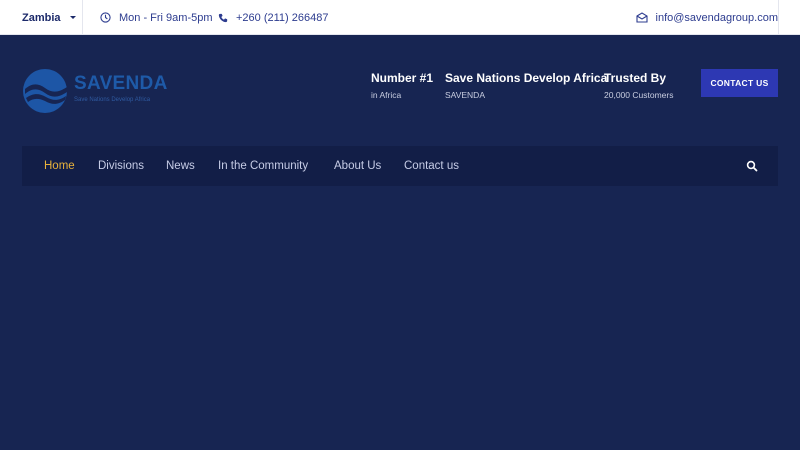 Image resolution: width=800 pixels, height=450 pixels. What do you see at coordinates (526, 85) in the screenshot?
I see `info-block-mission: Save Nations Develop Africa SAVENDA` at bounding box center [526, 85].